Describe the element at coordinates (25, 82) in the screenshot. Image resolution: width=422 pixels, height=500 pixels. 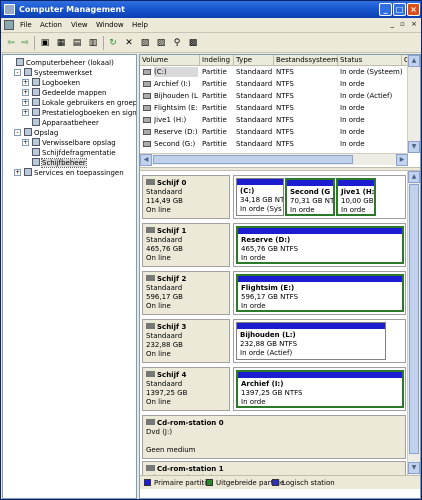
I see `tree-expander-2: +` at that location.